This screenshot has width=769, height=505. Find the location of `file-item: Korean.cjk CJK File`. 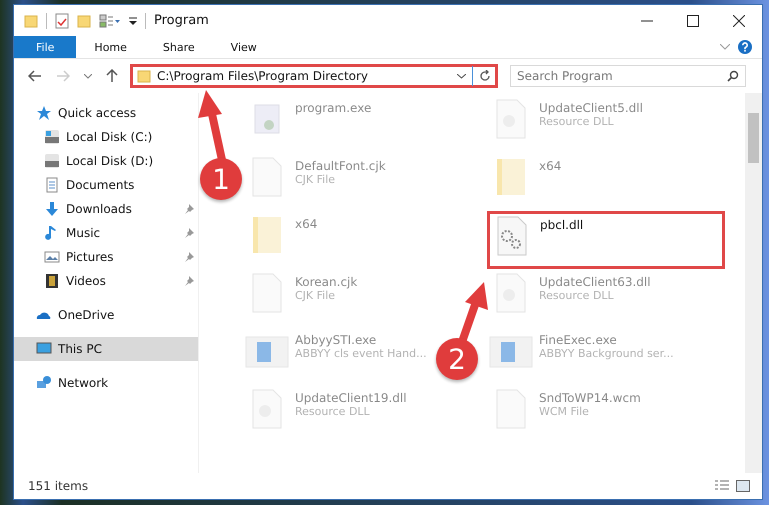

file-item: Korean.cjk CJK File is located at coordinates (300, 295).